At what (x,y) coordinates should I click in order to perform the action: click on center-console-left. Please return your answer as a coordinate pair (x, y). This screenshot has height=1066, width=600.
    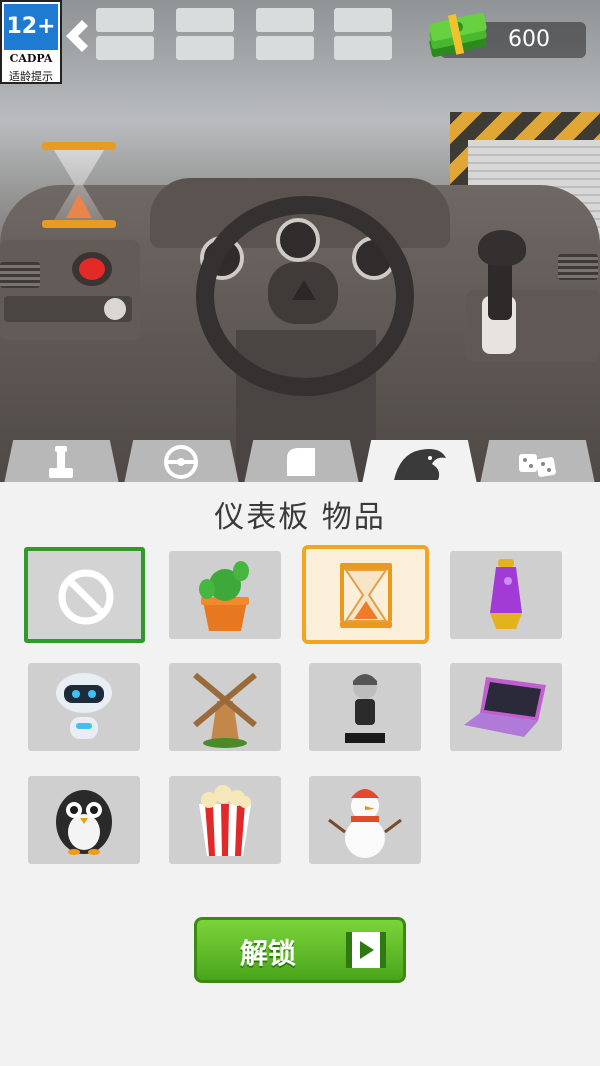
    Looking at the image, I should click on (70, 290).